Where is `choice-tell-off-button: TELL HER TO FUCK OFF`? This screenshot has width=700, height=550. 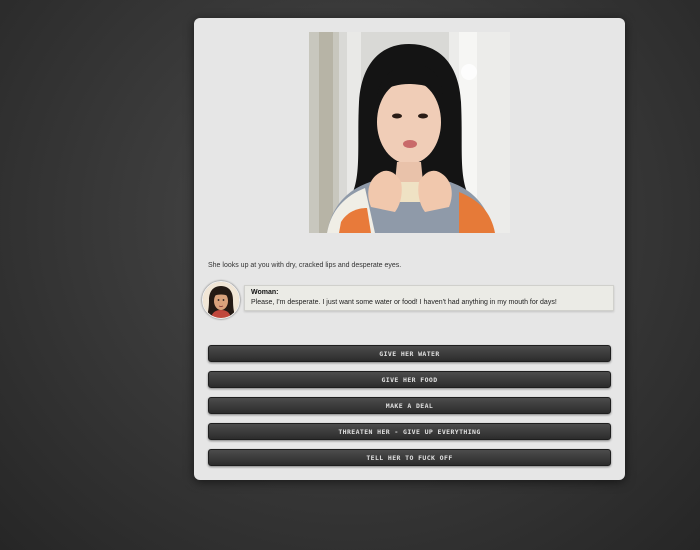
choice-tell-off-button: TELL HER TO FUCK OFF is located at coordinates (409, 457).